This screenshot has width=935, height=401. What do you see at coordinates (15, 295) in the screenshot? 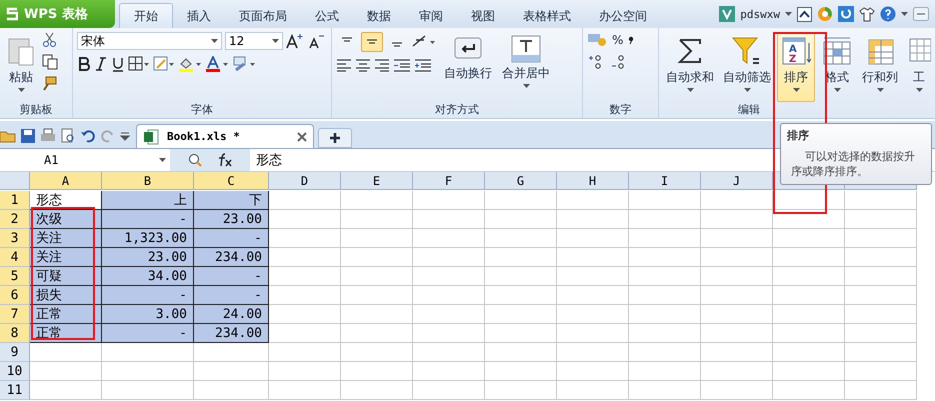
I see `row-header: 6` at bounding box center [15, 295].